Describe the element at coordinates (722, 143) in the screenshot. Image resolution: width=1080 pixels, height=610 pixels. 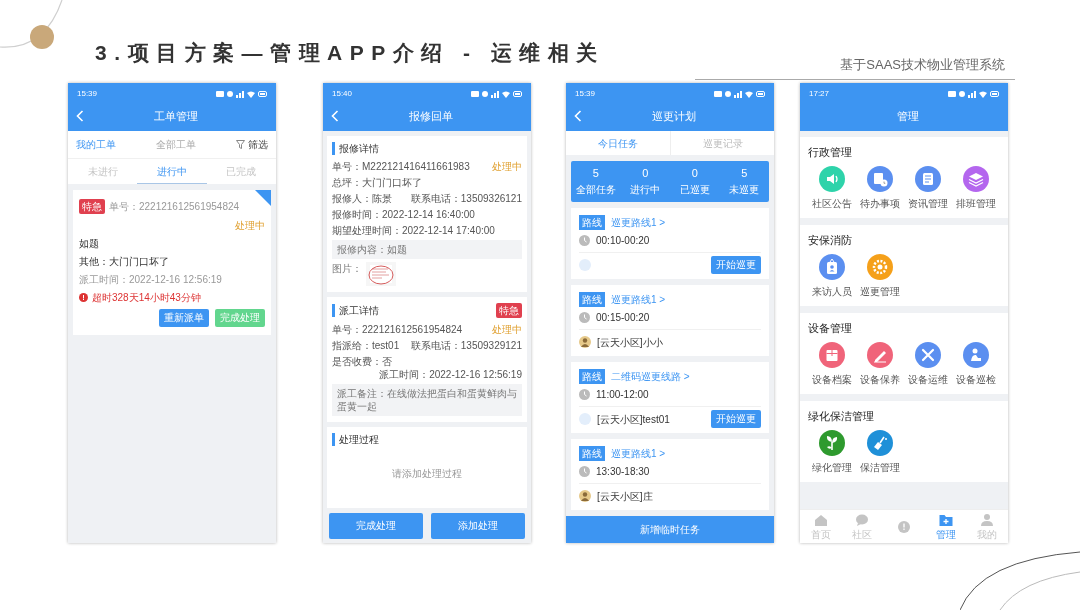
I see `tab: 巡更记录` at that location.